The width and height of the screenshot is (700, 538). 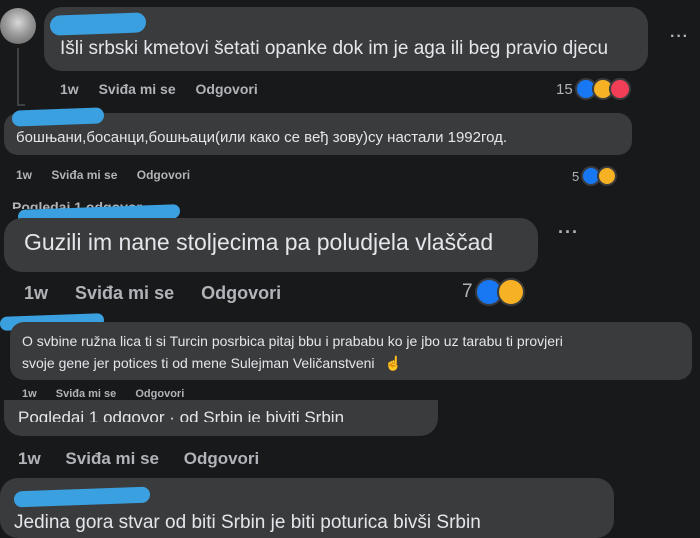 I want to click on love-icon, so click(x=619, y=89).